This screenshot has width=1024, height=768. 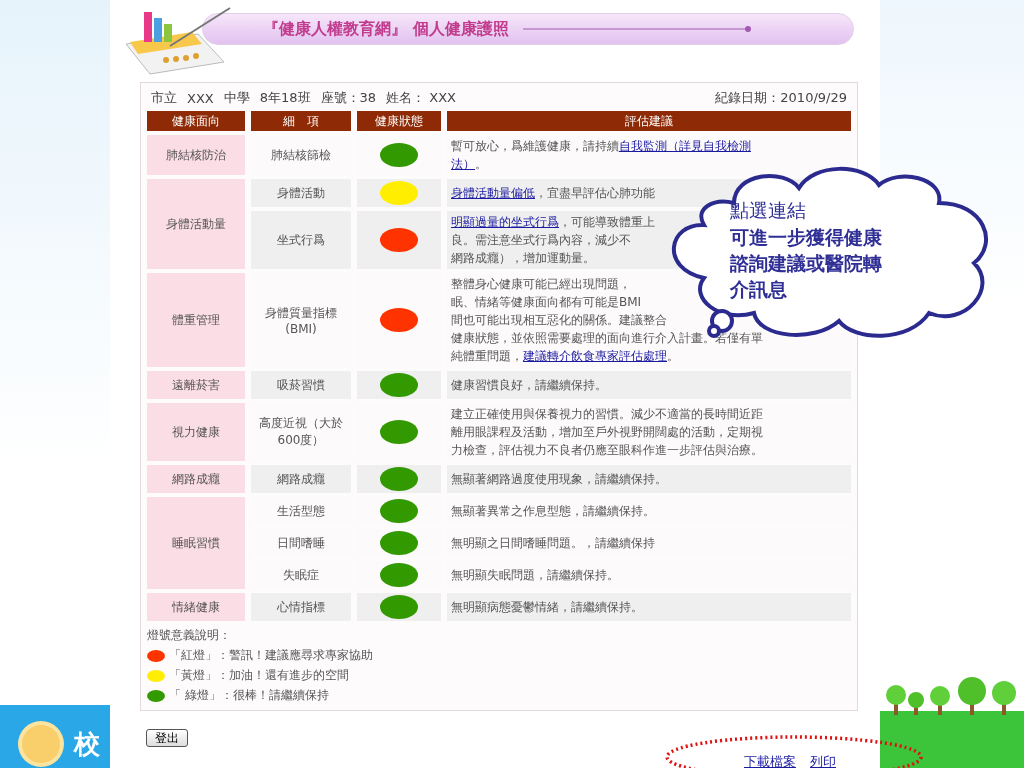 I want to click on info-text: 8年18班, so click(x=285, y=98).